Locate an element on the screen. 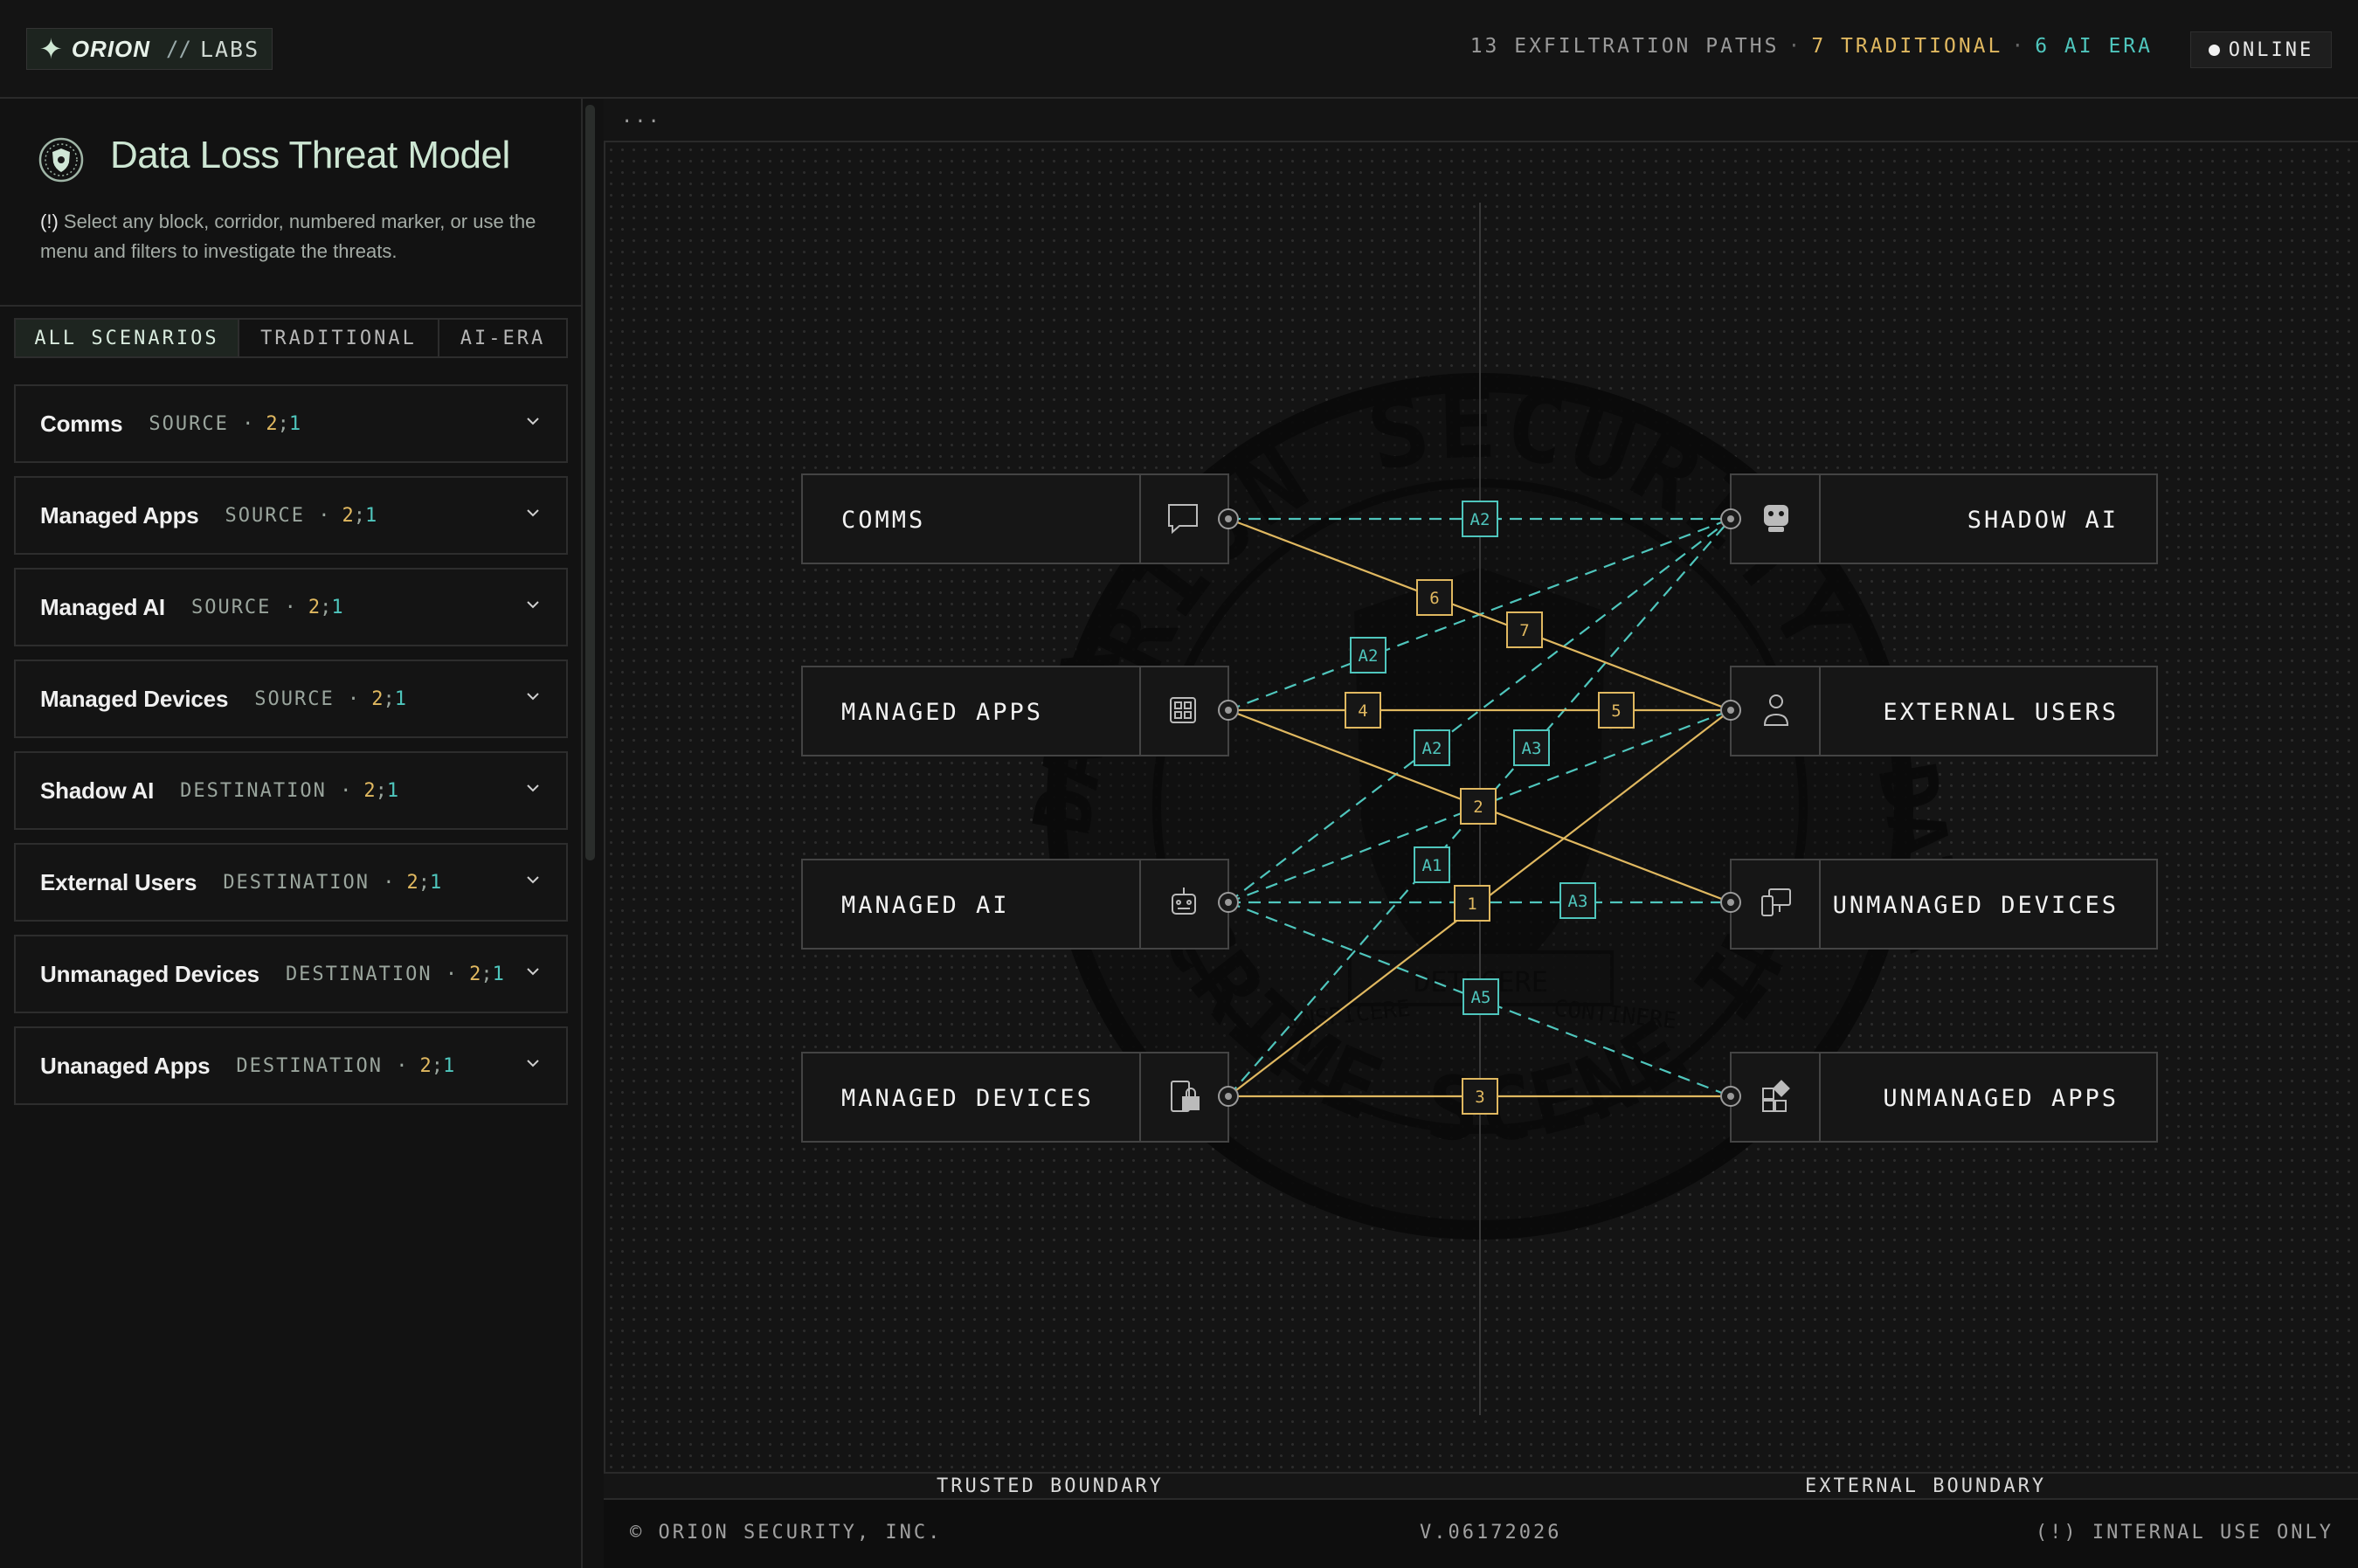  destination-node-shadow-ai: SHADOW AI is located at coordinates (1944, 518).